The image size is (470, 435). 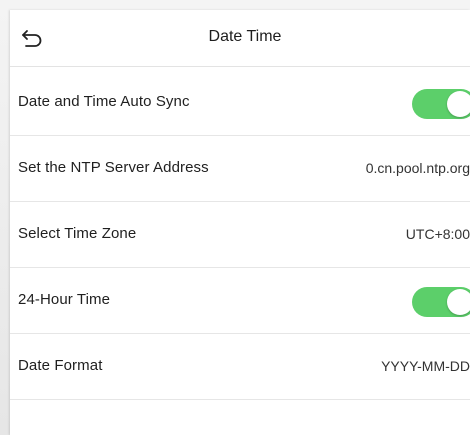 I want to click on row-24-hour: 24-Hour Time, so click(x=240, y=301).